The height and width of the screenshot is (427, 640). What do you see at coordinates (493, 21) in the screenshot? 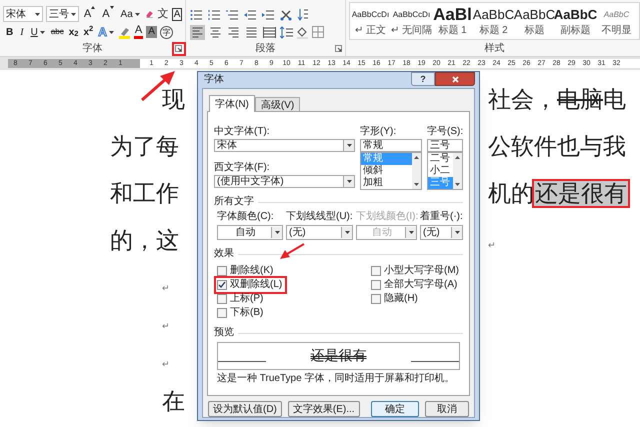
I see `style-item: AaBbC 标题 2` at bounding box center [493, 21].